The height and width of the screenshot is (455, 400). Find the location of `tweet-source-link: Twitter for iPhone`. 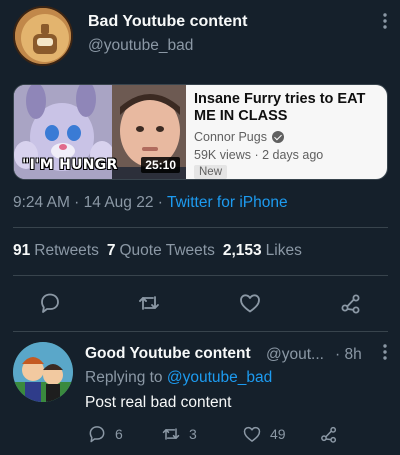

tweet-source-link: Twitter for iPhone is located at coordinates (227, 202).